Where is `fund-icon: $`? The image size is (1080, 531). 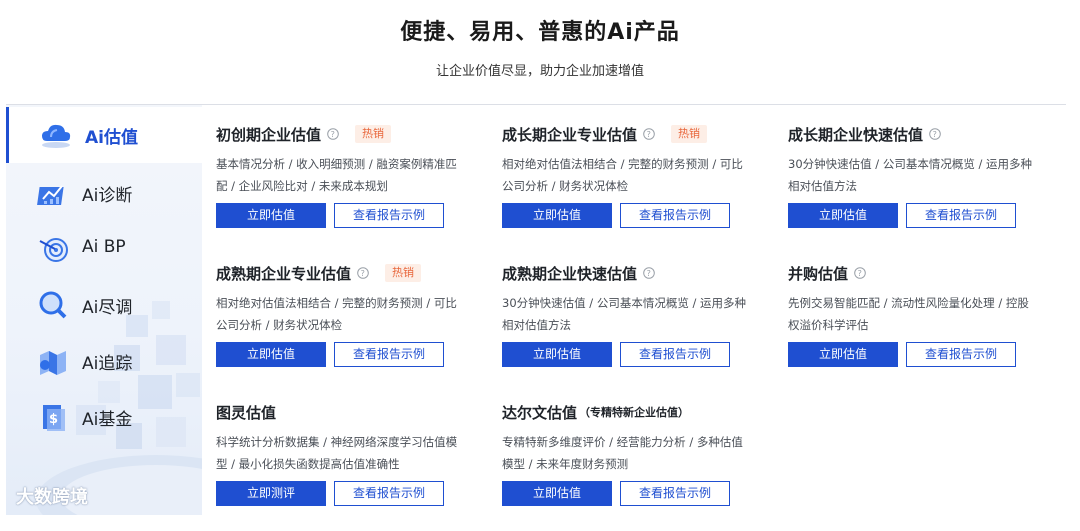
fund-icon: $ is located at coordinates (54, 418).